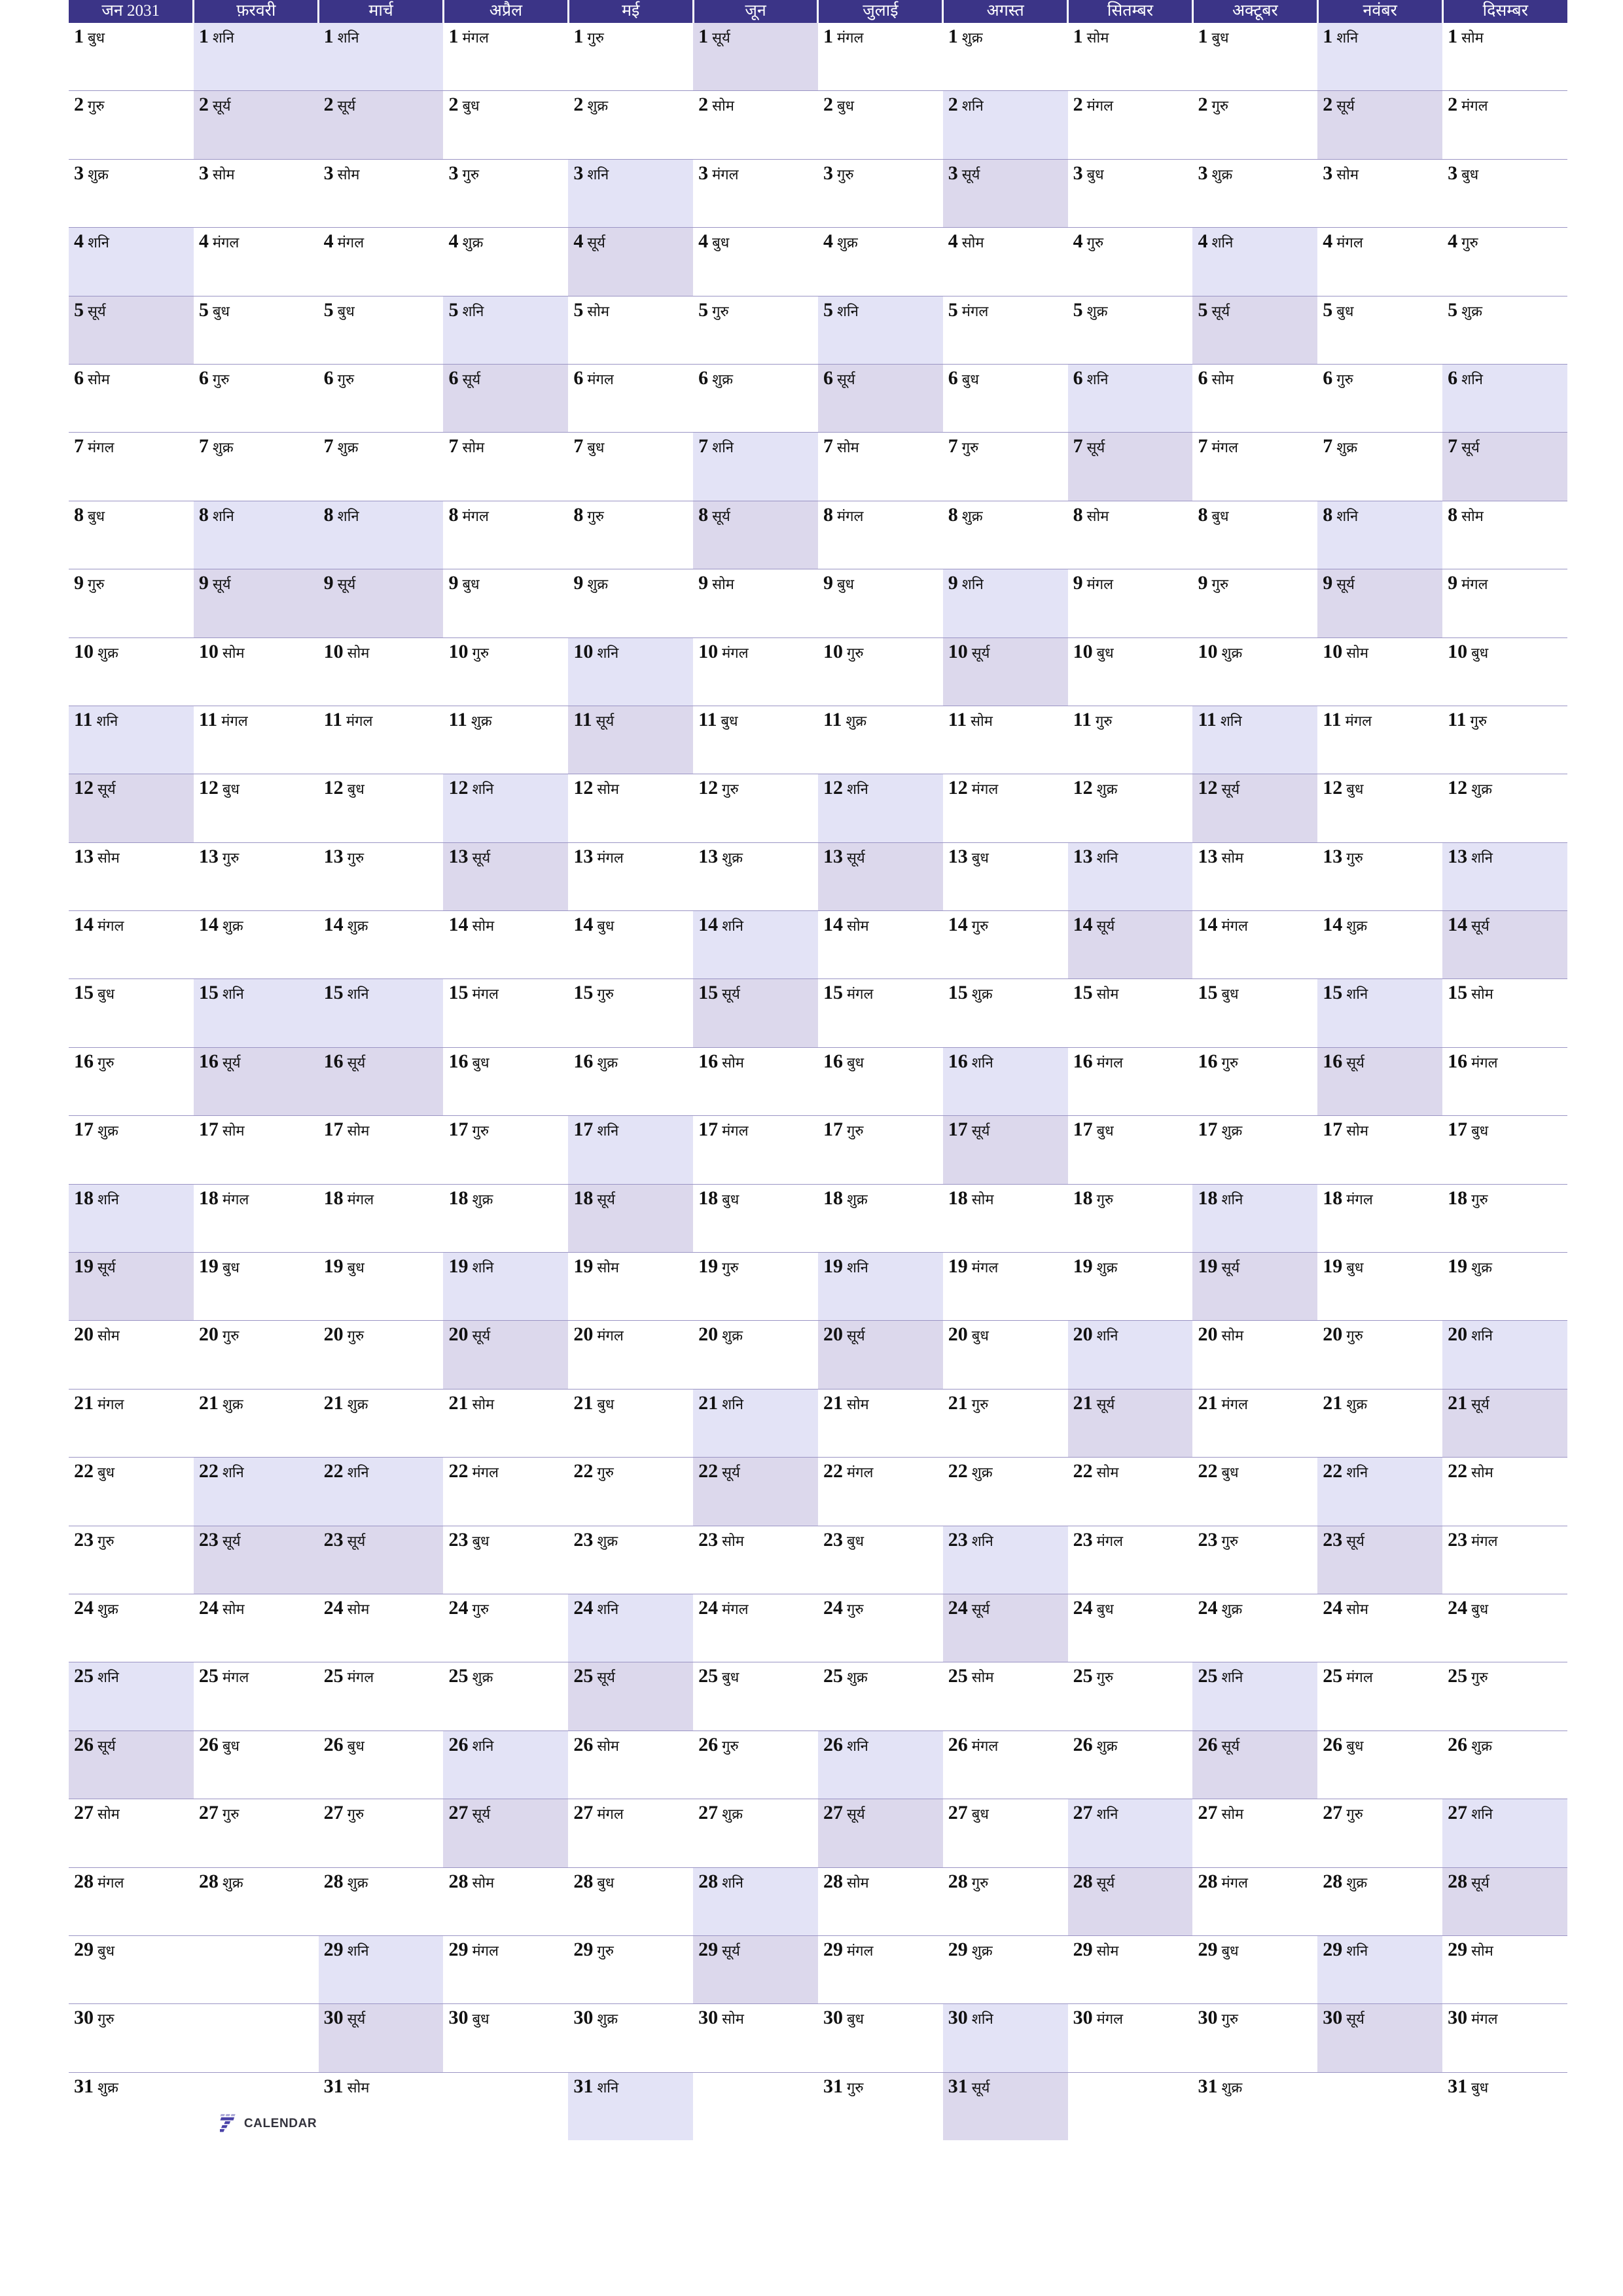  What do you see at coordinates (506, 330) in the screenshot?
I see `day-cell: 5 शनि` at bounding box center [506, 330].